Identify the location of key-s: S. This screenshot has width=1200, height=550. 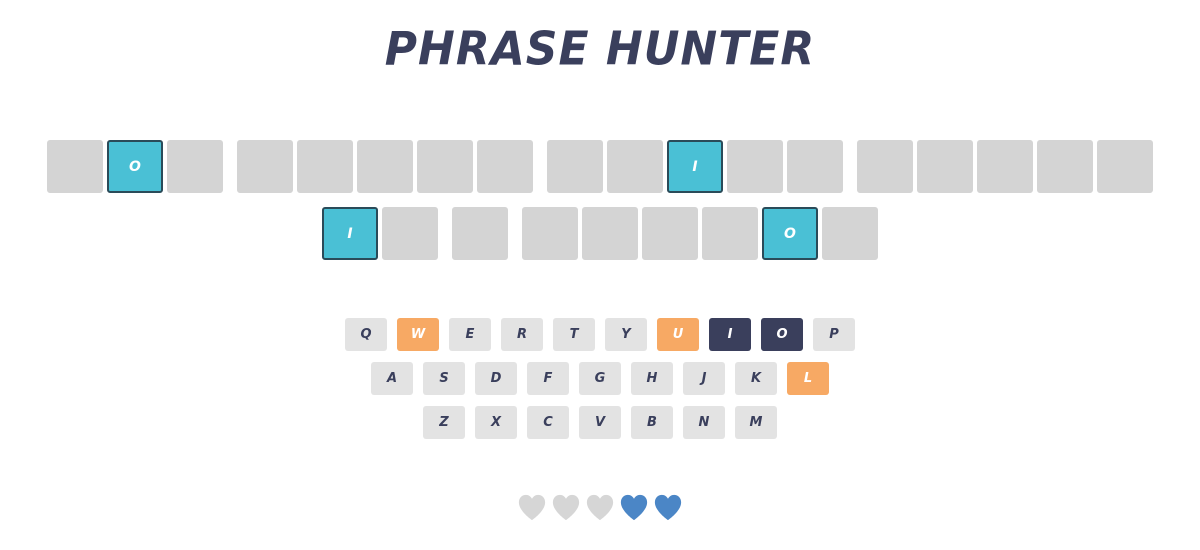
(444, 378).